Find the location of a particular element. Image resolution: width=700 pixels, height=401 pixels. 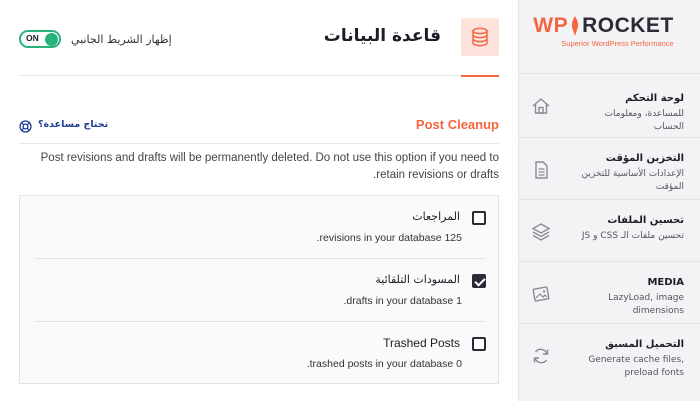

sidebar-item-title: لوحة التحكم is located at coordinates (654, 98).